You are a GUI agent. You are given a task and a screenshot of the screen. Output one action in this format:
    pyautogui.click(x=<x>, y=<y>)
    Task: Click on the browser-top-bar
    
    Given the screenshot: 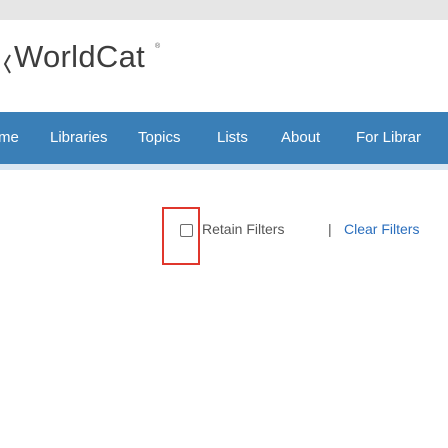 What is the action you would take?
    pyautogui.click(x=224, y=11)
    